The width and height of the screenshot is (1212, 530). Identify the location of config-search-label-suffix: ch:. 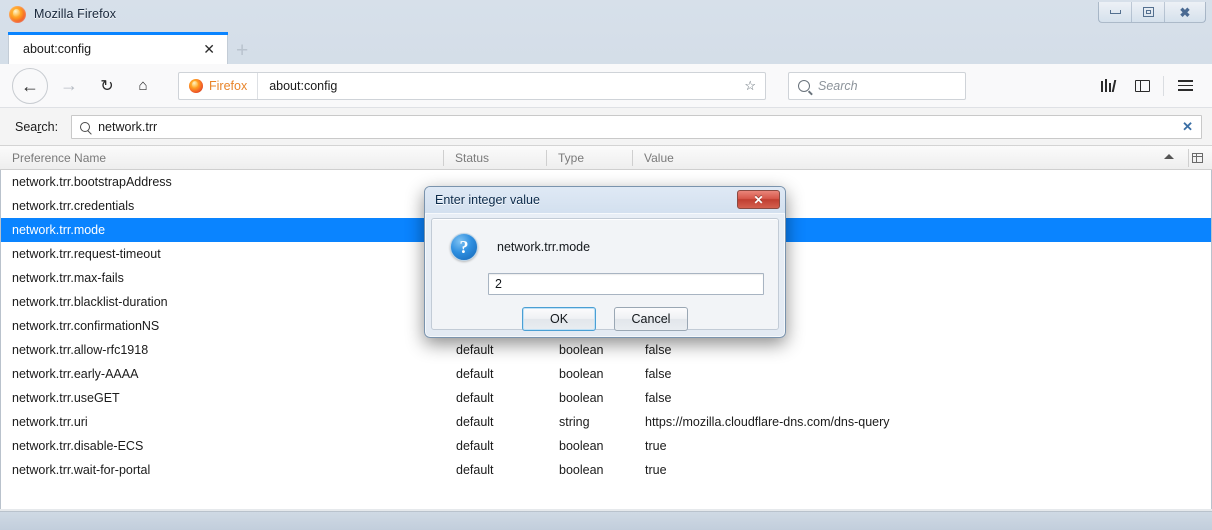
(50, 126).